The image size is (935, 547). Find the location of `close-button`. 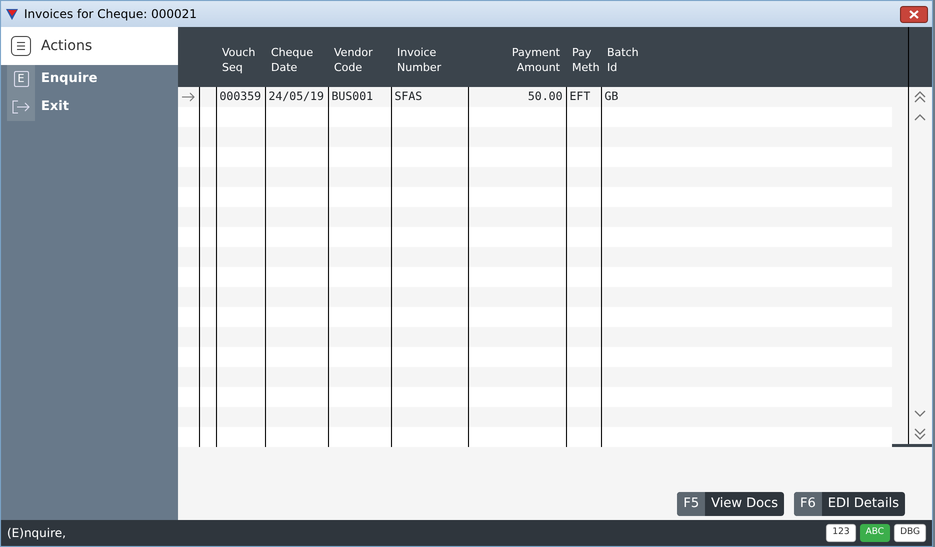

close-button is located at coordinates (914, 14).